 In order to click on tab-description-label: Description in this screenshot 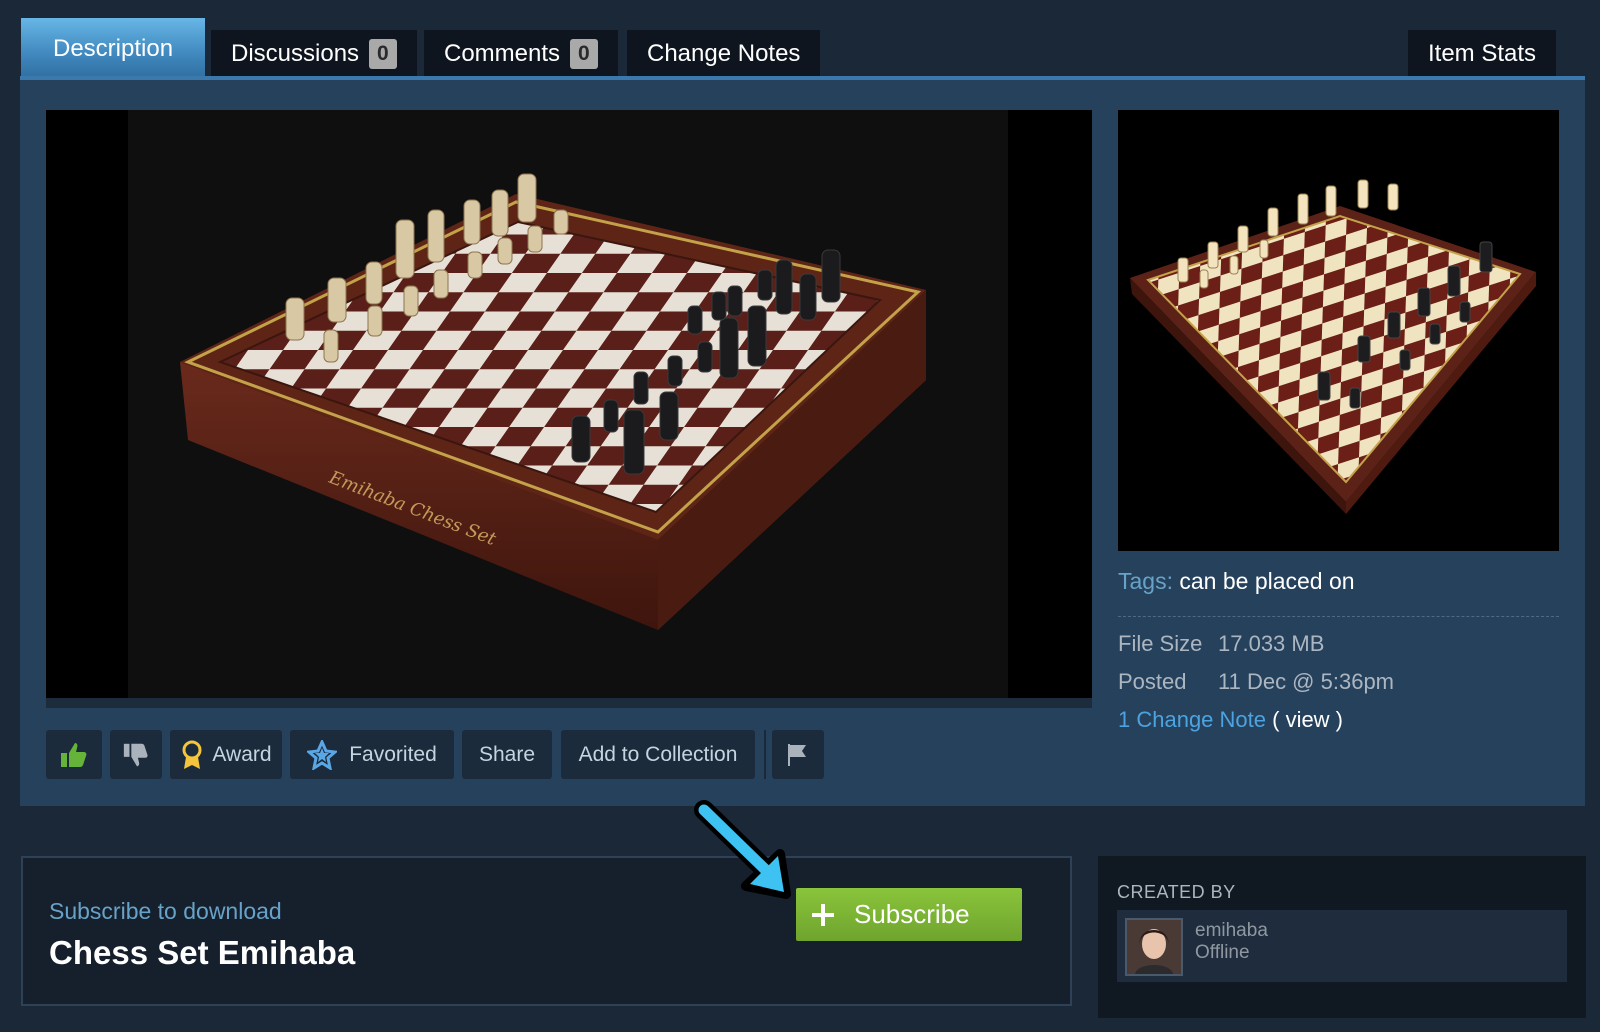, I will do `click(113, 48)`.